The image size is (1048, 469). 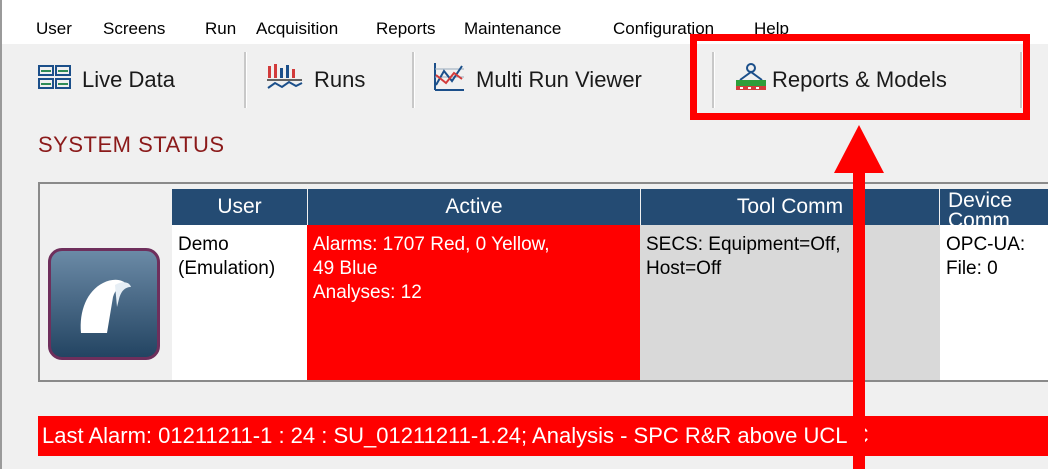 I want to click on menu-run: Run, so click(x=220, y=29).